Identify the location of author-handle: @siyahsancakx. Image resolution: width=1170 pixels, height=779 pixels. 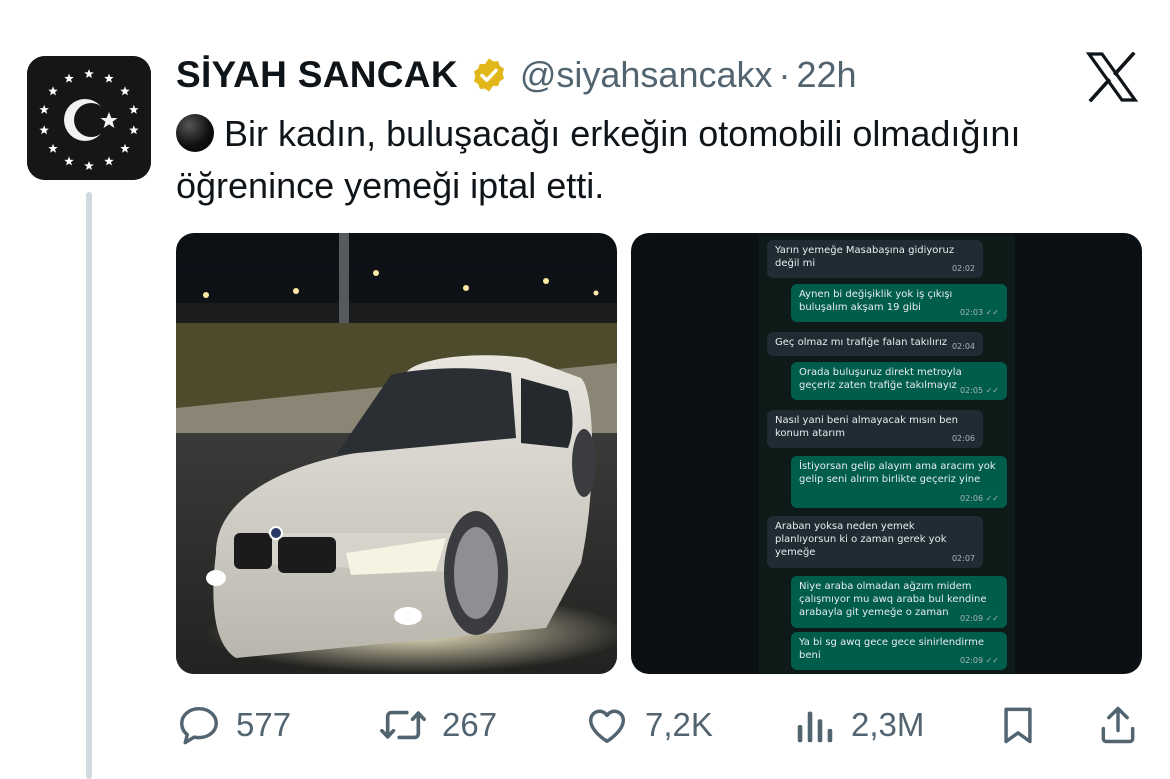
(646, 75).